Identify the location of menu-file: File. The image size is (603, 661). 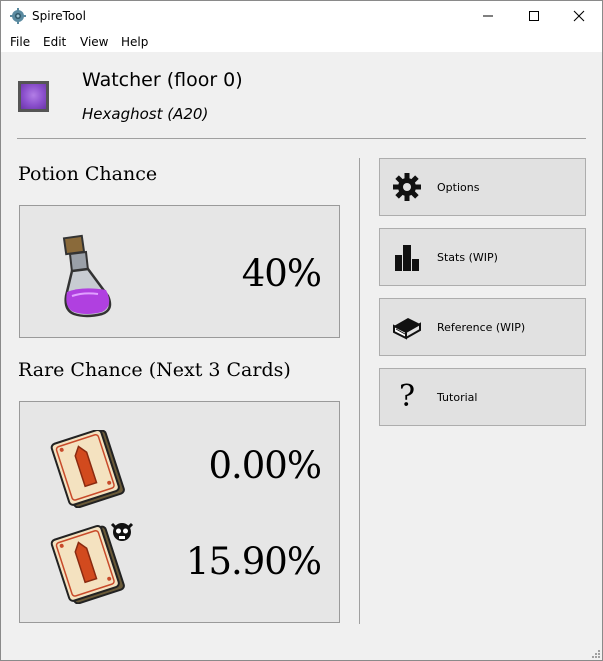
(20, 42).